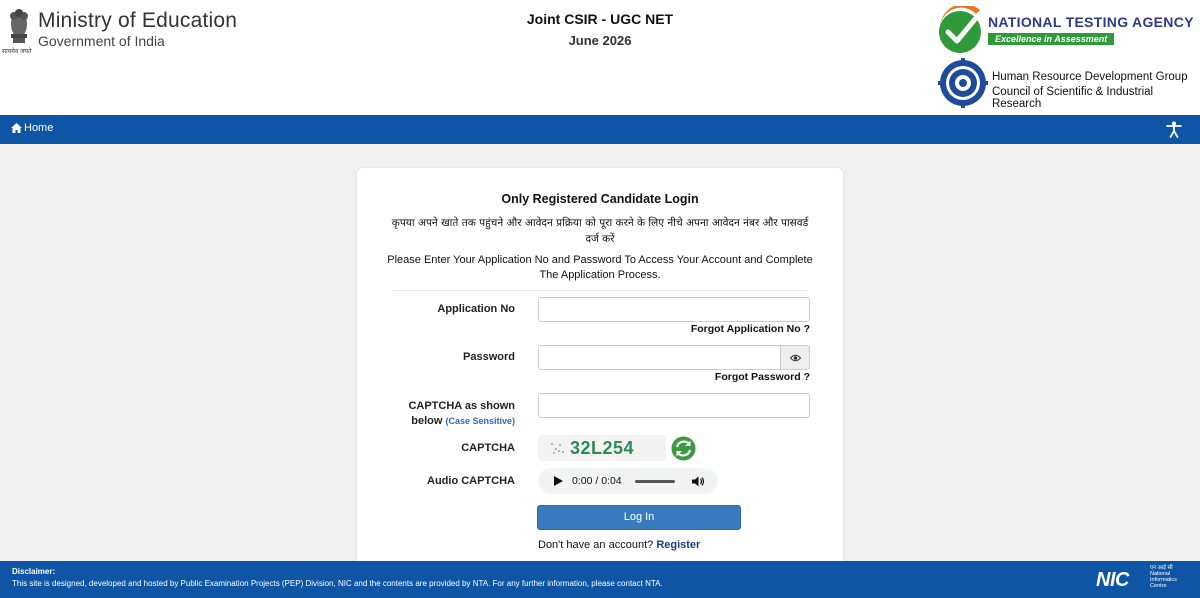  What do you see at coordinates (558, 481) in the screenshot?
I see `play-icon` at bounding box center [558, 481].